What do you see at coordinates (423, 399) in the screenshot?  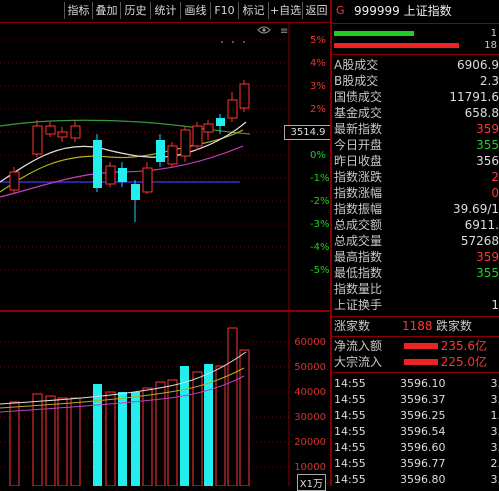 I see `tick-price: 3596.37` at bounding box center [423, 399].